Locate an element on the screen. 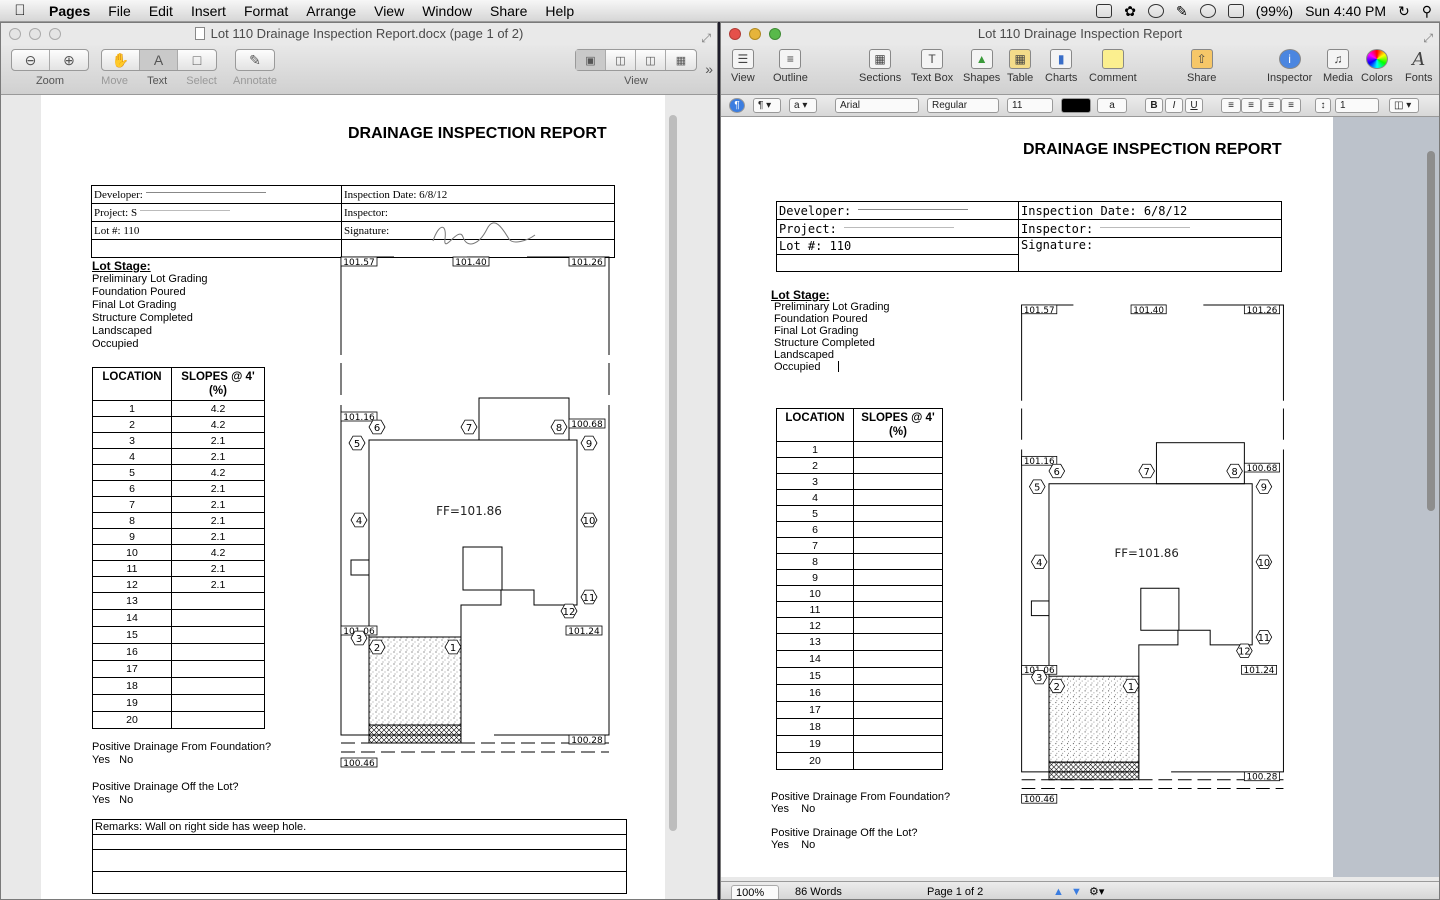  textbox-button: T Text Box is located at coordinates (932, 66).